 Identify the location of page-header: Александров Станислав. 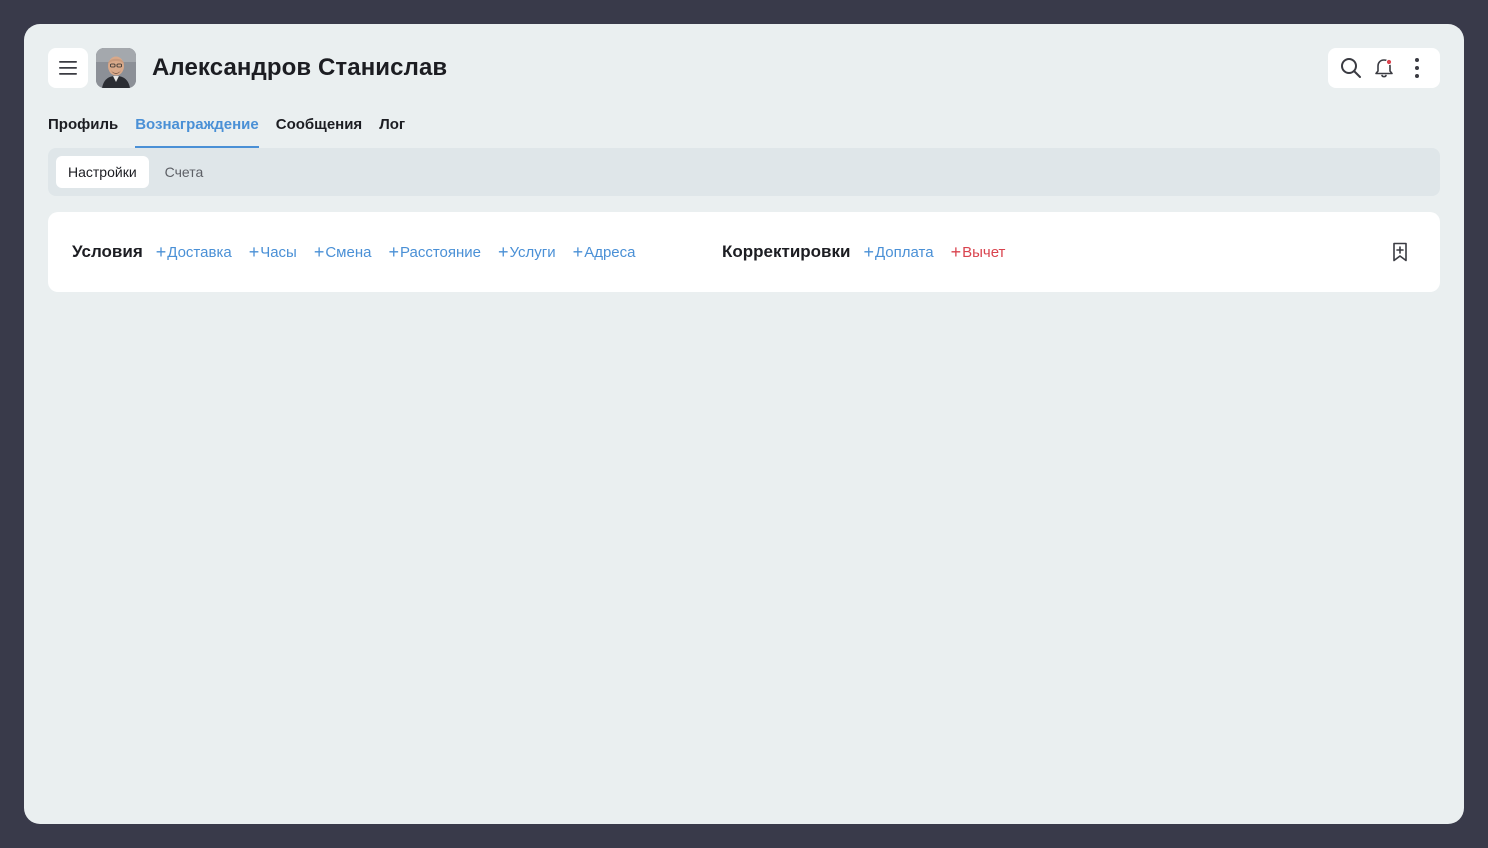
(744, 68).